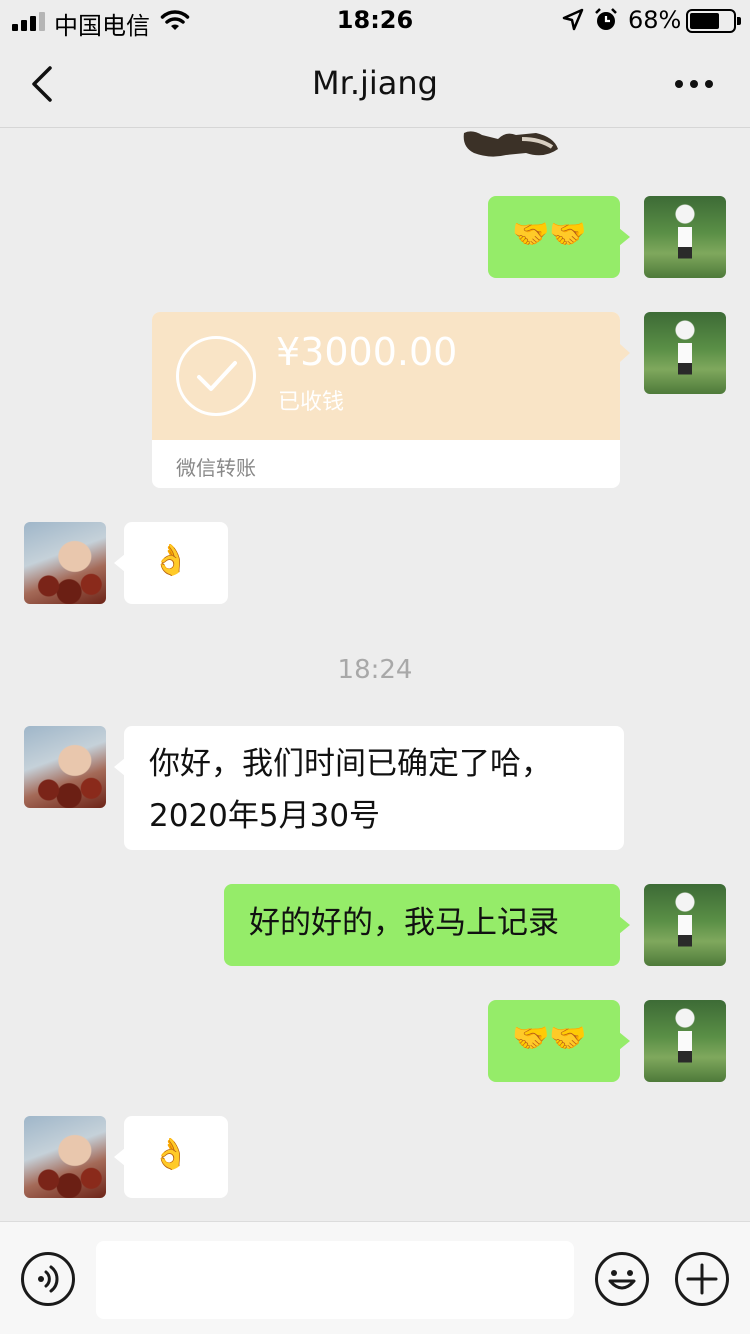  Describe the element at coordinates (375, 670) in the screenshot. I see `time-divider: 18:24` at that location.